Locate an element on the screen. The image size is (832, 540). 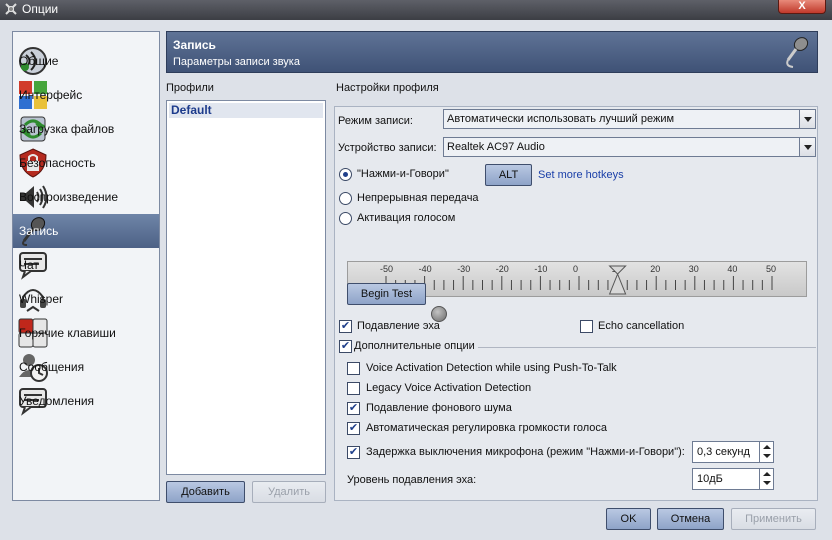
recording-mode-select: Автоматически использовать лучший режим is located at coordinates (629, 119).